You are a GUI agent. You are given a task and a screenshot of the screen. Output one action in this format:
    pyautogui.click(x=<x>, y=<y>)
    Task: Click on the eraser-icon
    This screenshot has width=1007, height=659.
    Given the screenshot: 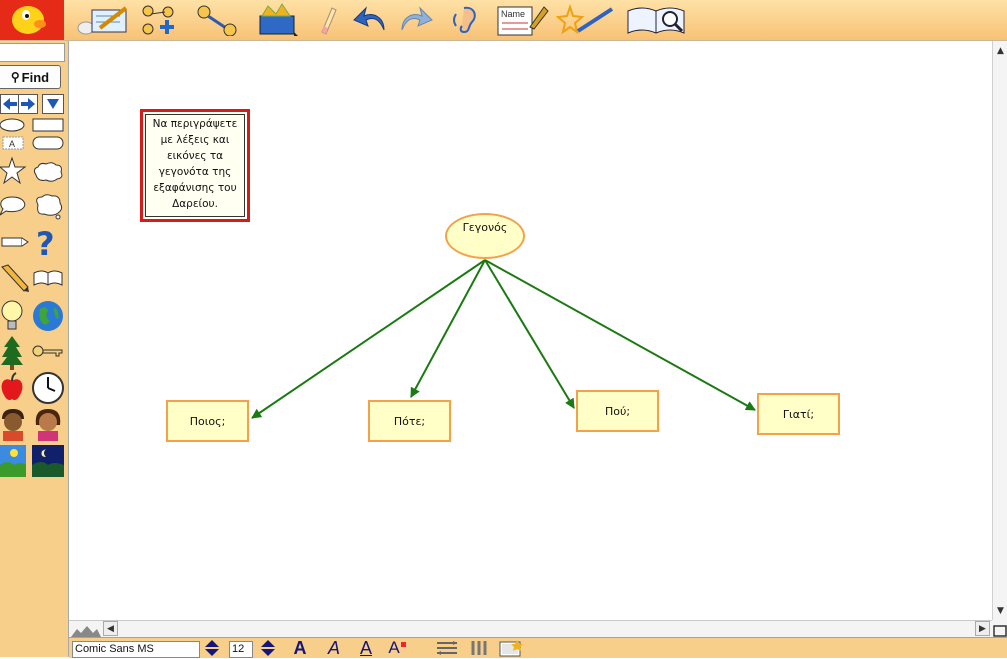 What is the action you would take?
    pyautogui.click(x=327, y=20)
    